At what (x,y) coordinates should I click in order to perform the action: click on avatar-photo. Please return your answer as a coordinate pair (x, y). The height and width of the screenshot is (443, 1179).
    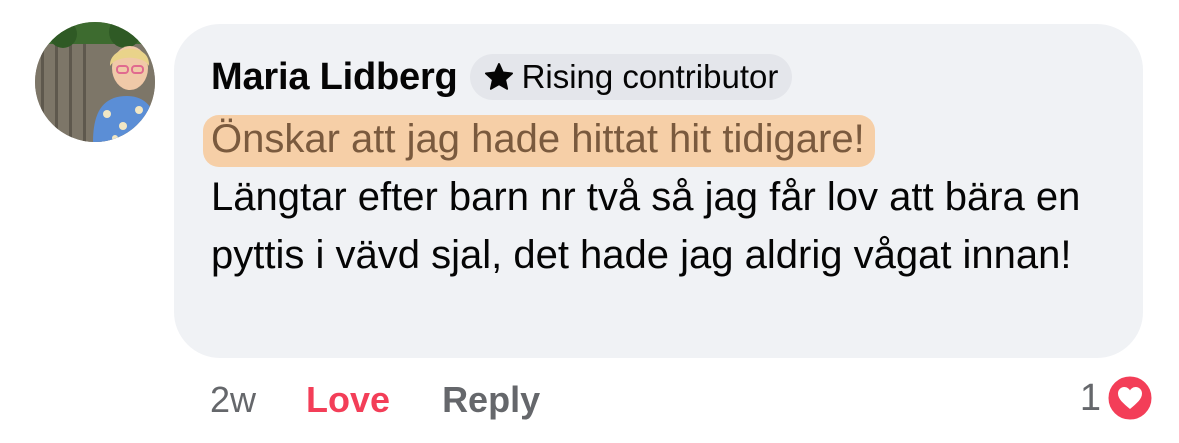
    Looking at the image, I should click on (95, 82).